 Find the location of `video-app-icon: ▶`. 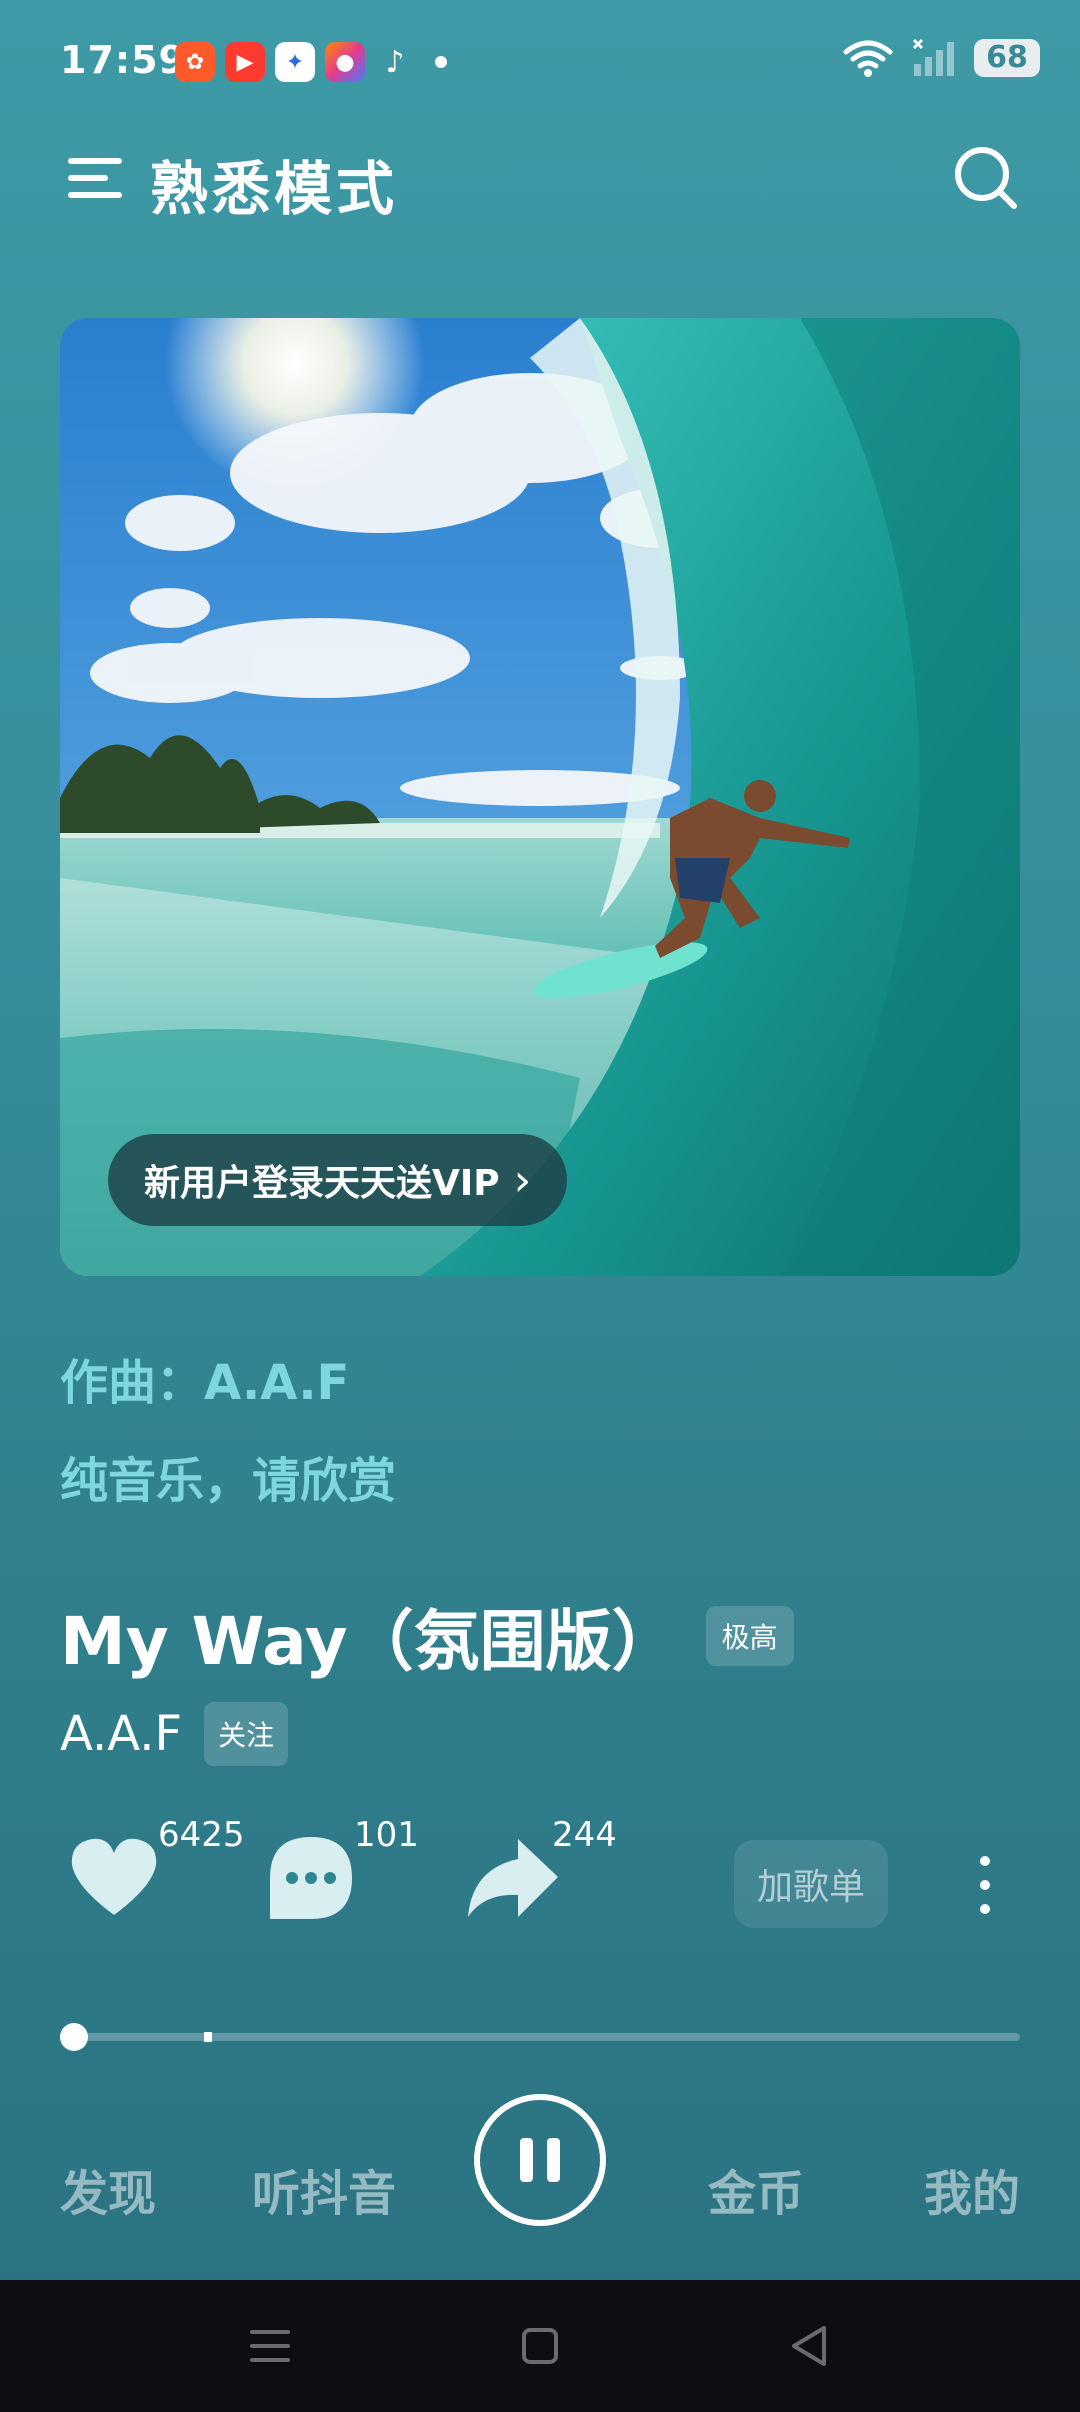

video-app-icon: ▶ is located at coordinates (245, 62).